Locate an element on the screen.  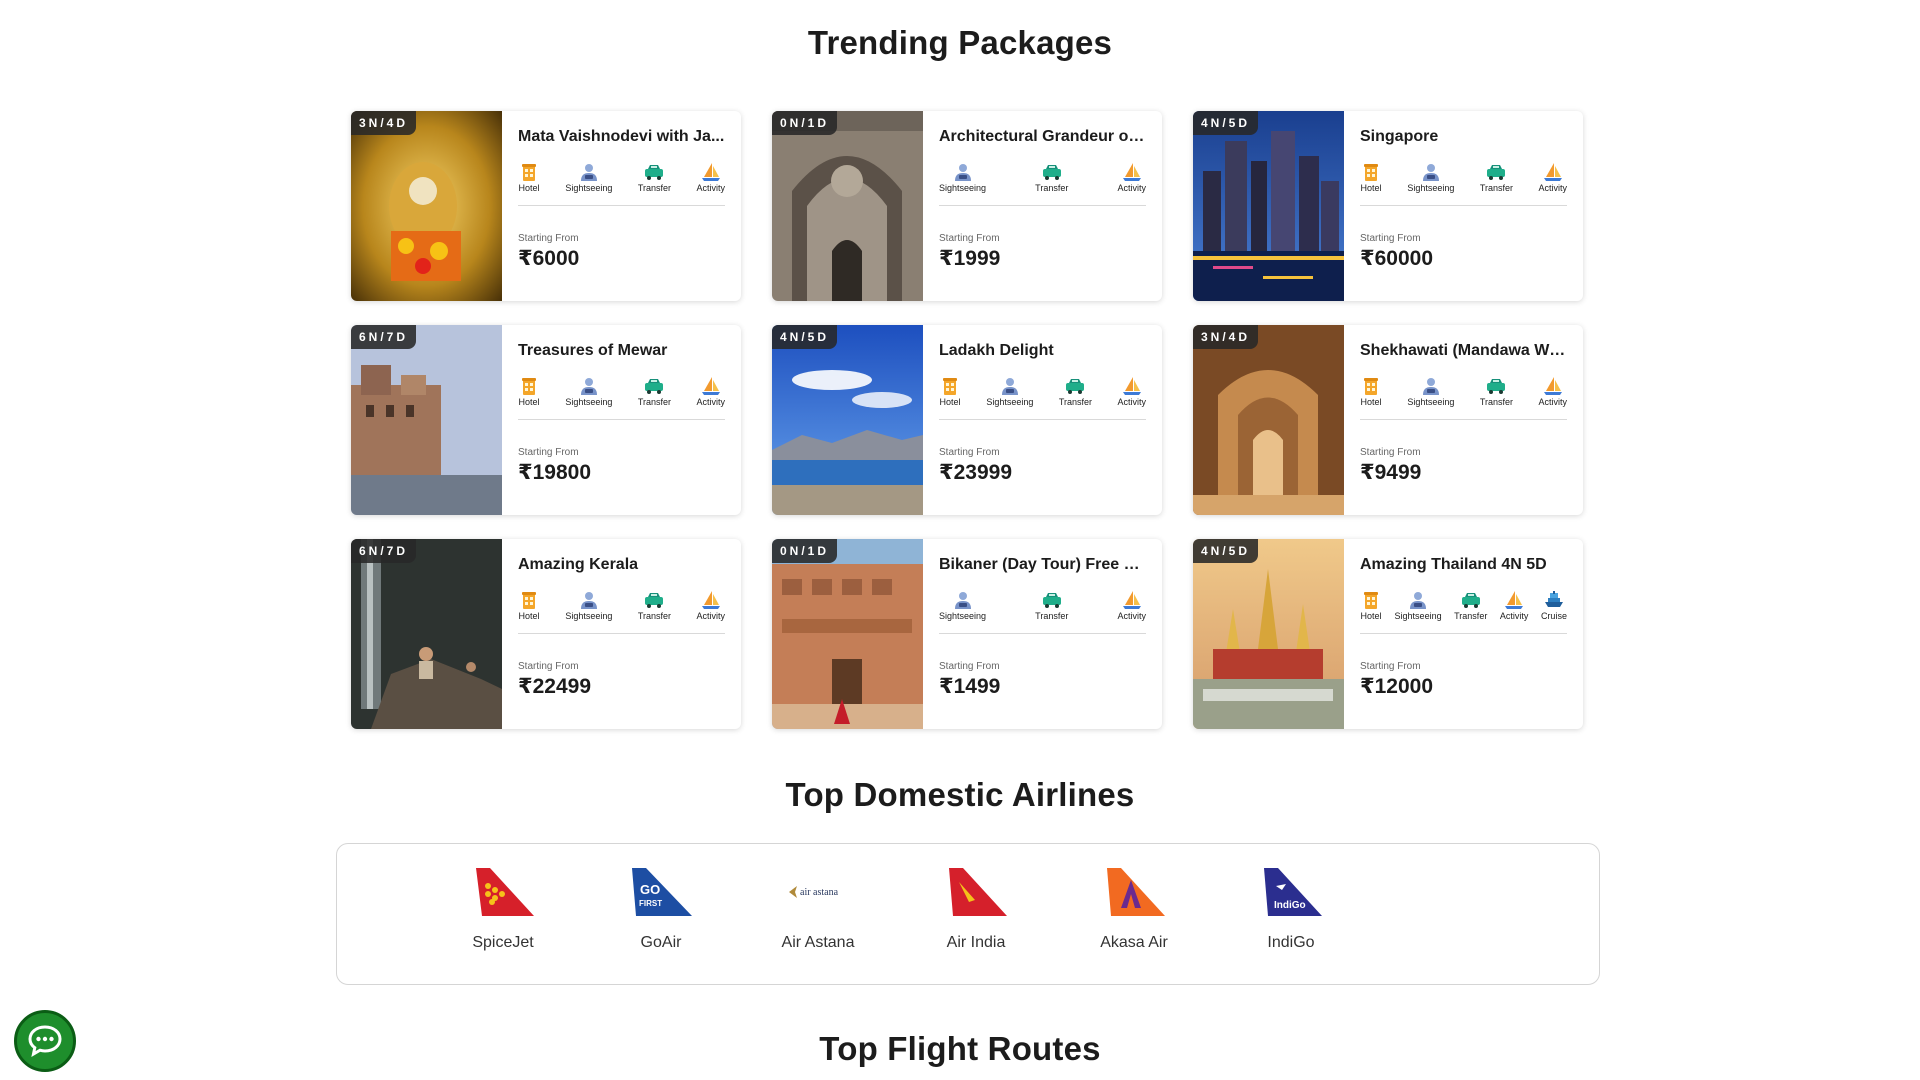
package-title: Amazing Kerala is located at coordinates (621, 565).